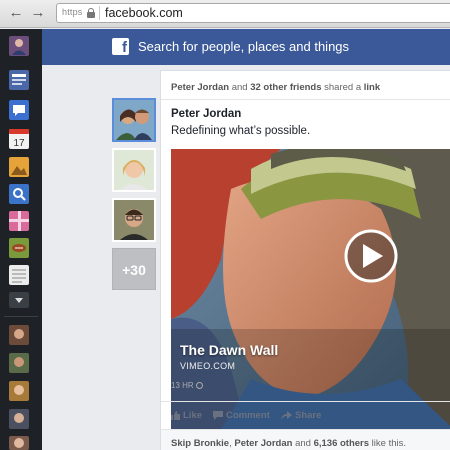 The image size is (450, 450). I want to click on comment-button: Comment, so click(241, 415).